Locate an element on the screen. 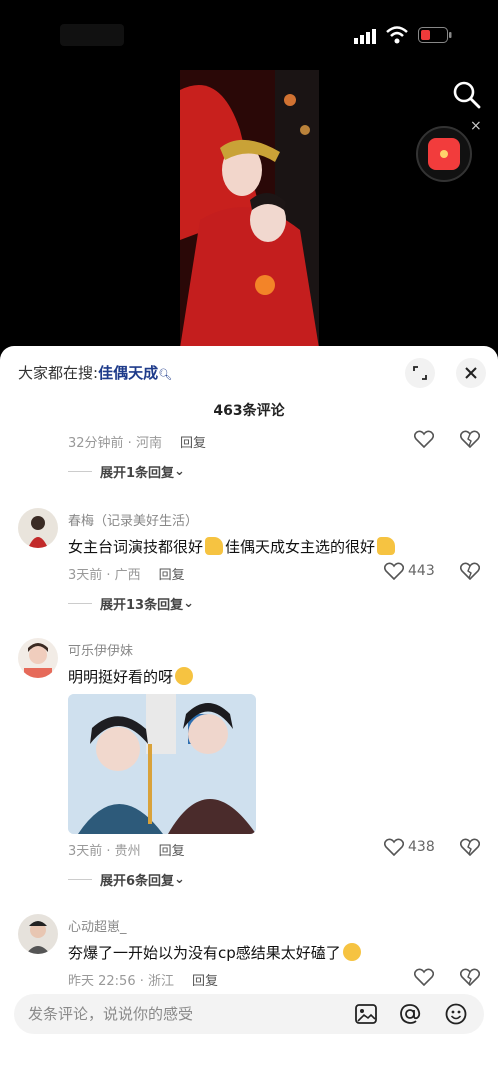  comment-text-part: 女主台词演技都很好 is located at coordinates (136, 547).